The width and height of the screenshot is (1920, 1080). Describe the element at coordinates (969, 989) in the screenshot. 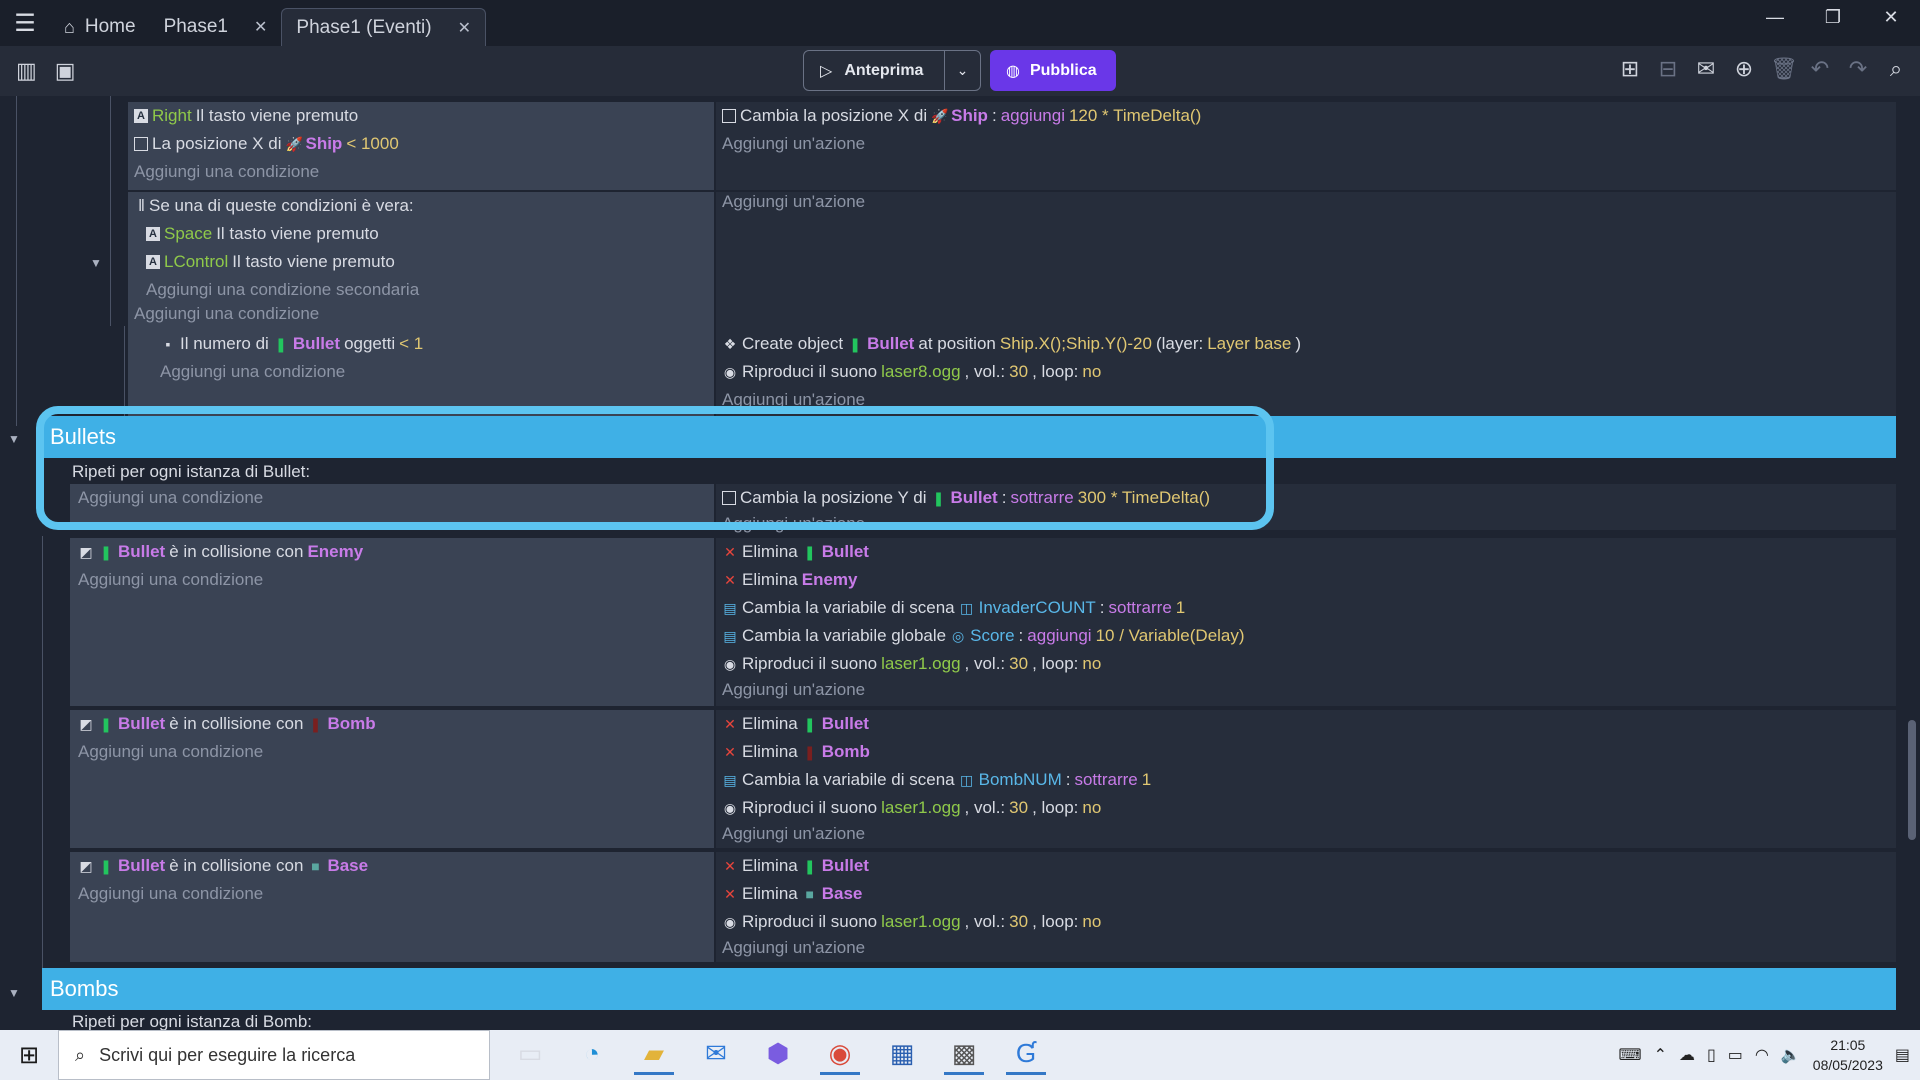

I see `group-bombs: Bombs` at that location.